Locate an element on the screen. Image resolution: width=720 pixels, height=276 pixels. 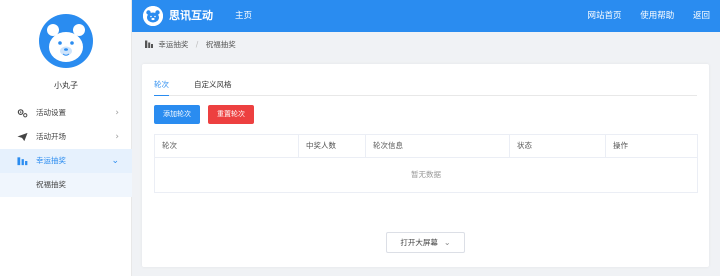
bear-logo-icon is located at coordinates (153, 16).